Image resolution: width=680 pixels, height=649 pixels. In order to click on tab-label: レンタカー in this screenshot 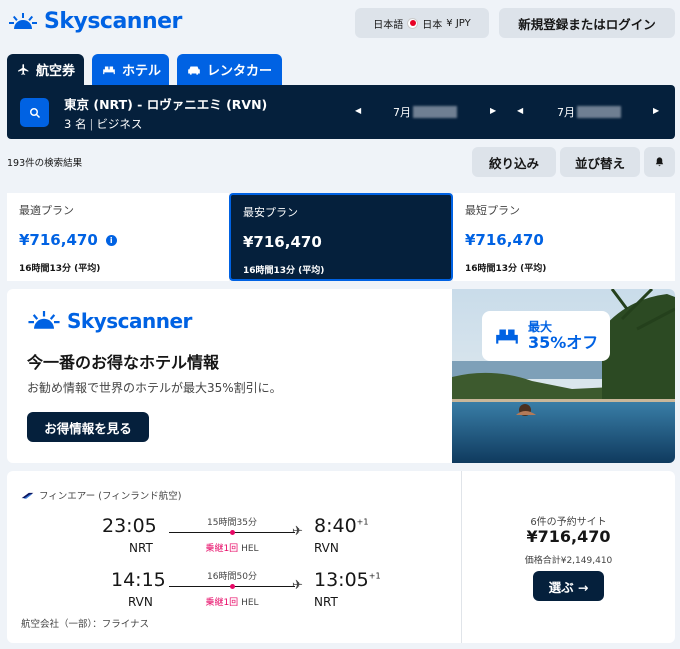, I will do `click(240, 71)`.